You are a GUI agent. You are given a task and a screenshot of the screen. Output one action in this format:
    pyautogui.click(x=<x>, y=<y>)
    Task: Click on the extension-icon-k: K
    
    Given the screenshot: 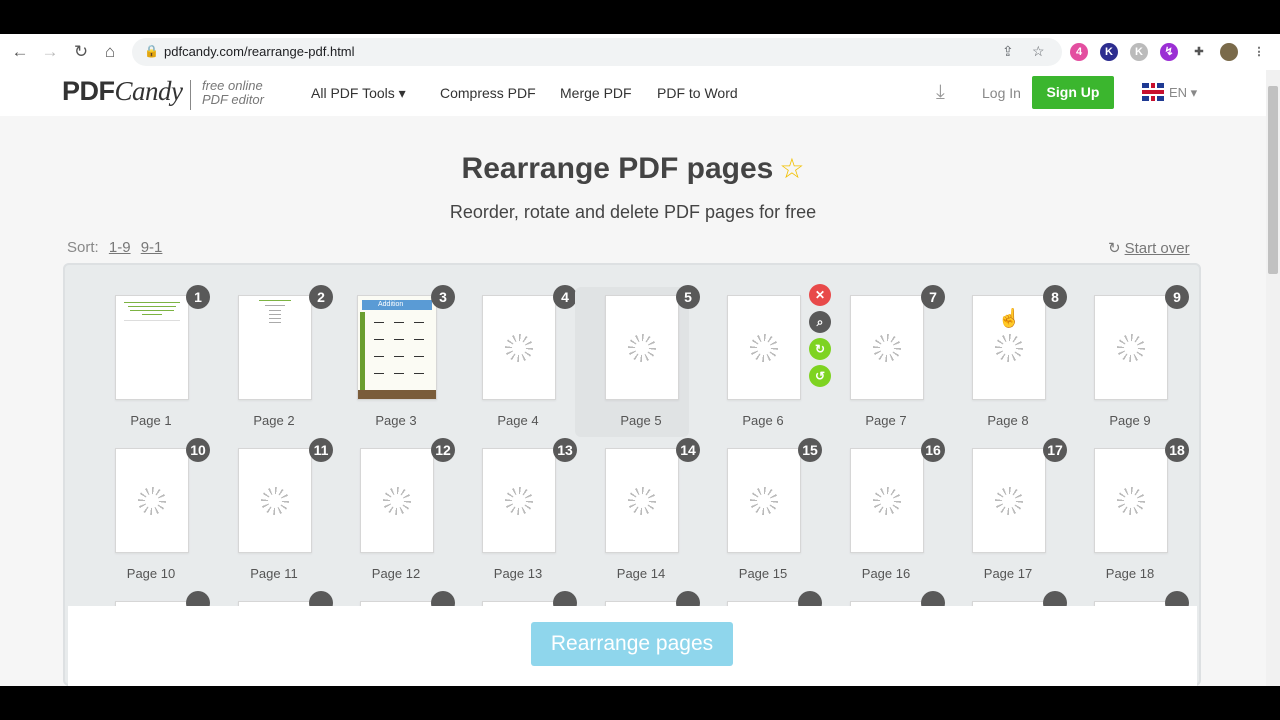 What is the action you would take?
    pyautogui.click(x=1109, y=52)
    